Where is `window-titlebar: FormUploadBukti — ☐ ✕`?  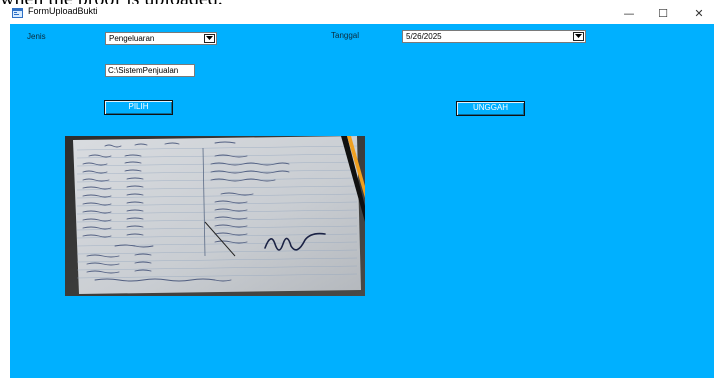
window-titlebar: FormUploadBukti — ☐ ✕ is located at coordinates (357, 14).